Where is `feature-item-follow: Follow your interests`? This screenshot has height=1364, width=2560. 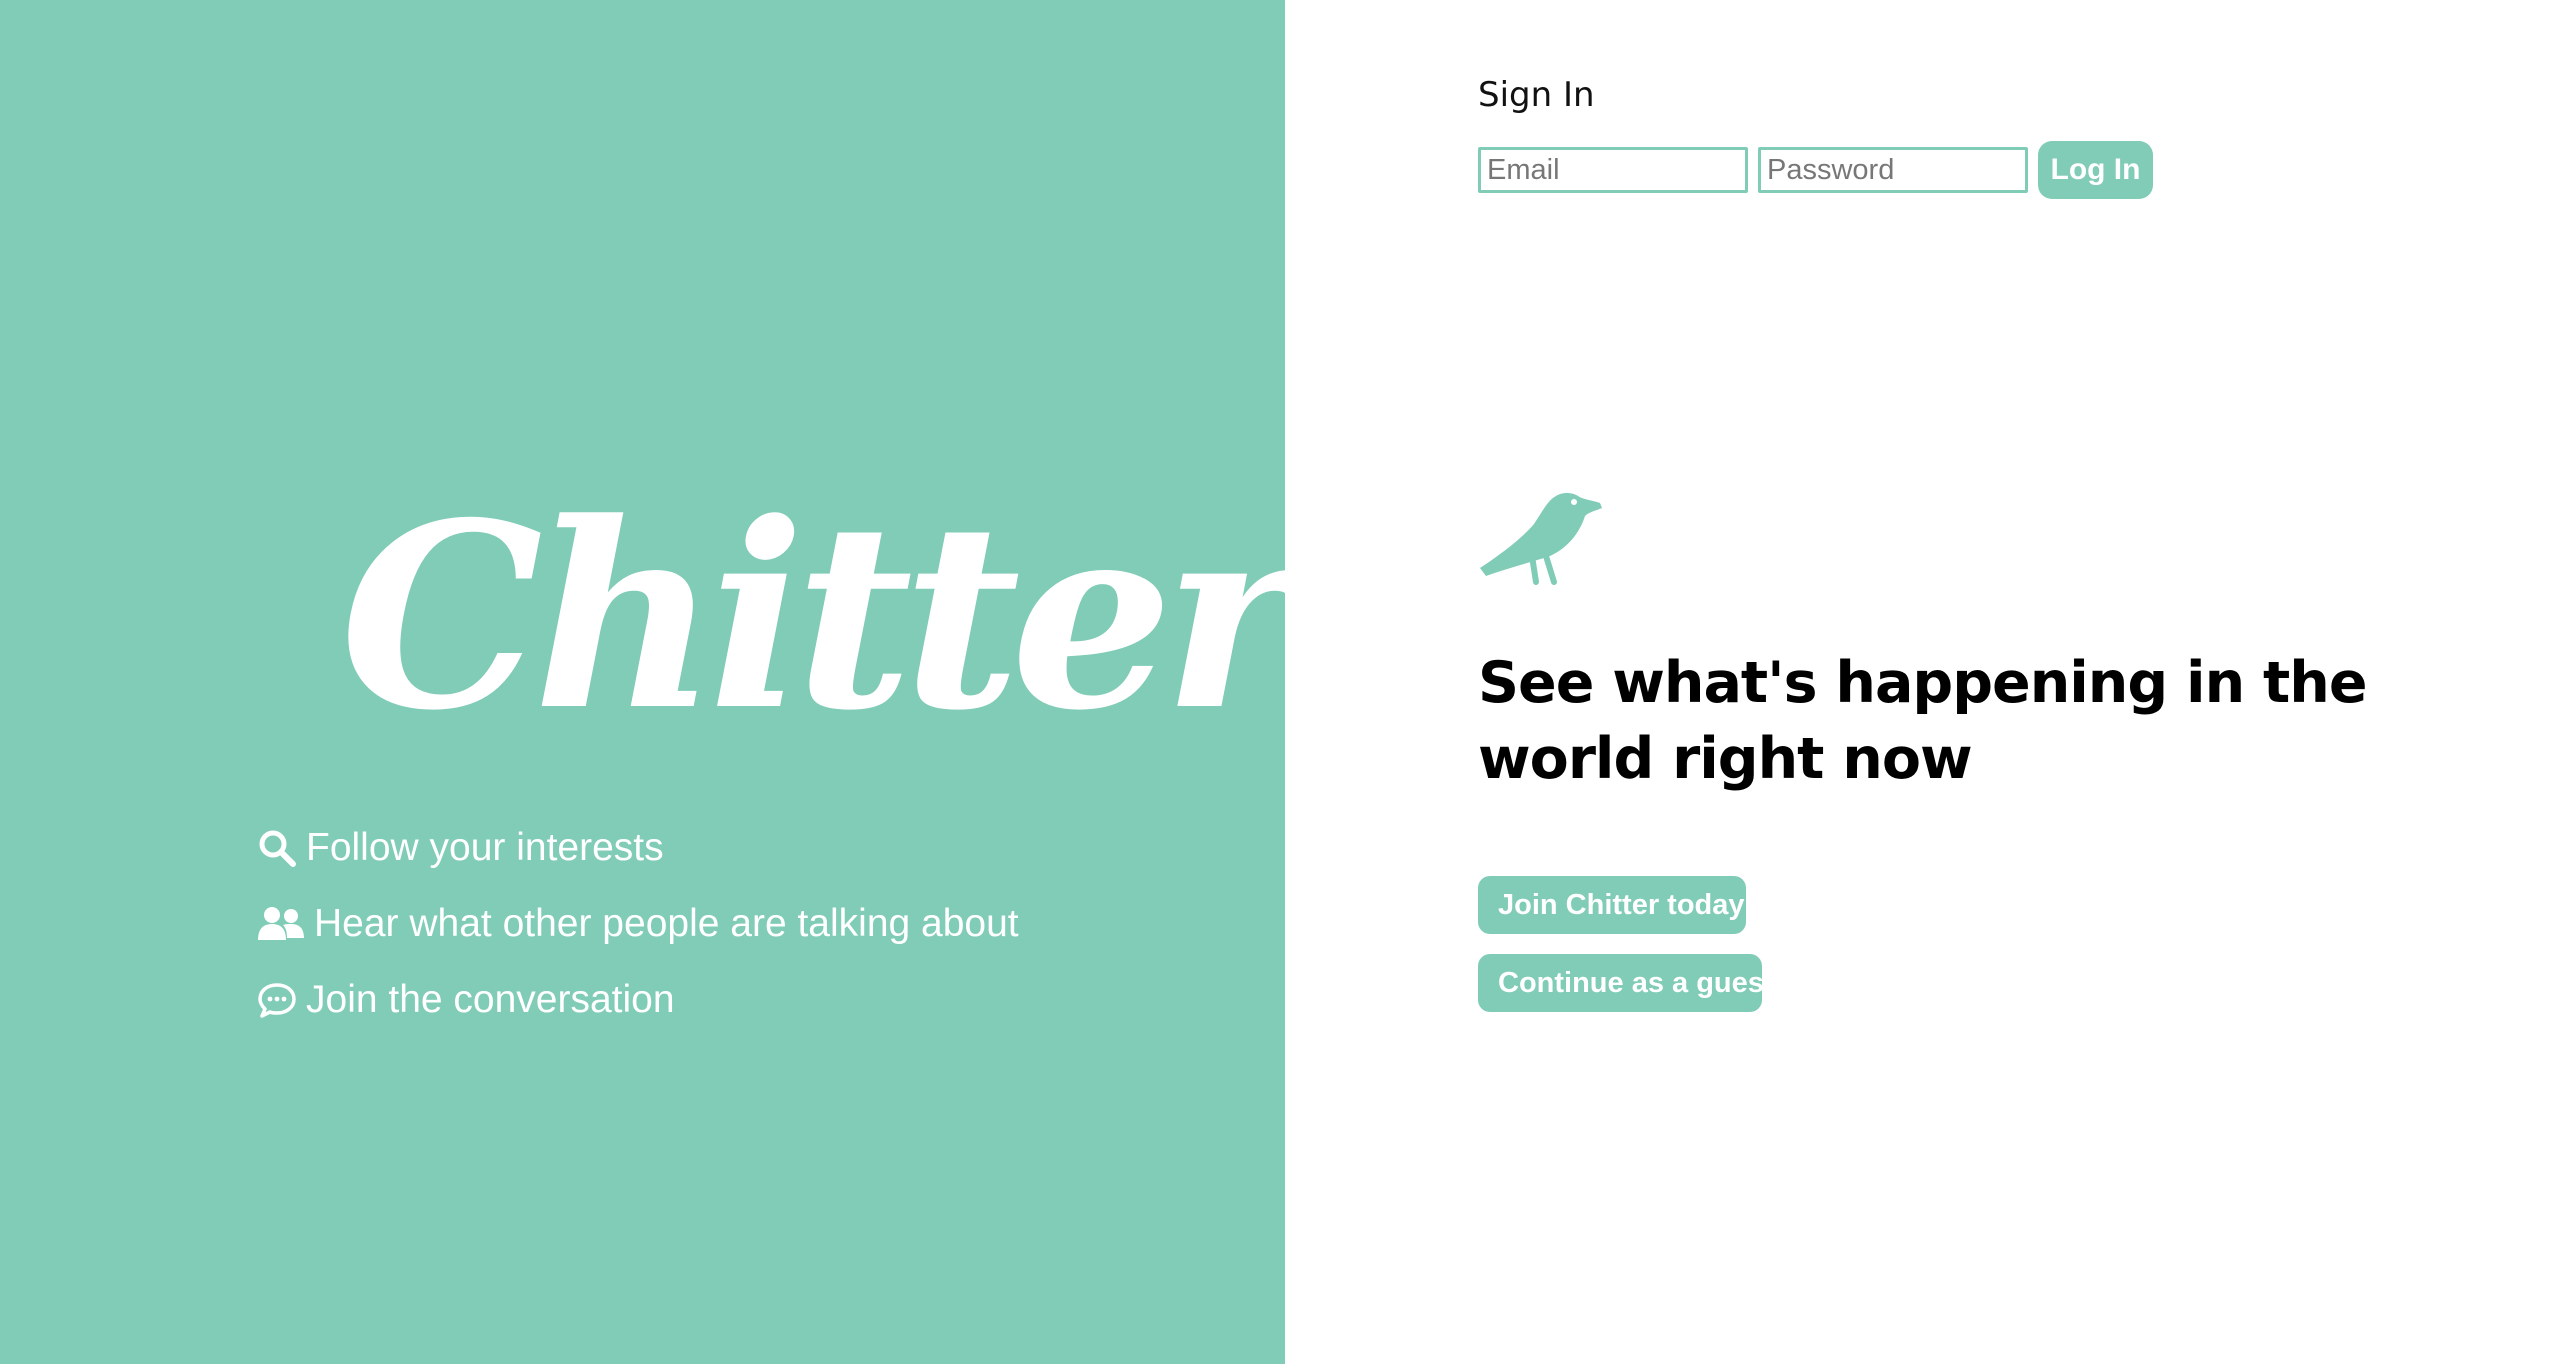
feature-item-follow: Follow your interests is located at coordinates (637, 848).